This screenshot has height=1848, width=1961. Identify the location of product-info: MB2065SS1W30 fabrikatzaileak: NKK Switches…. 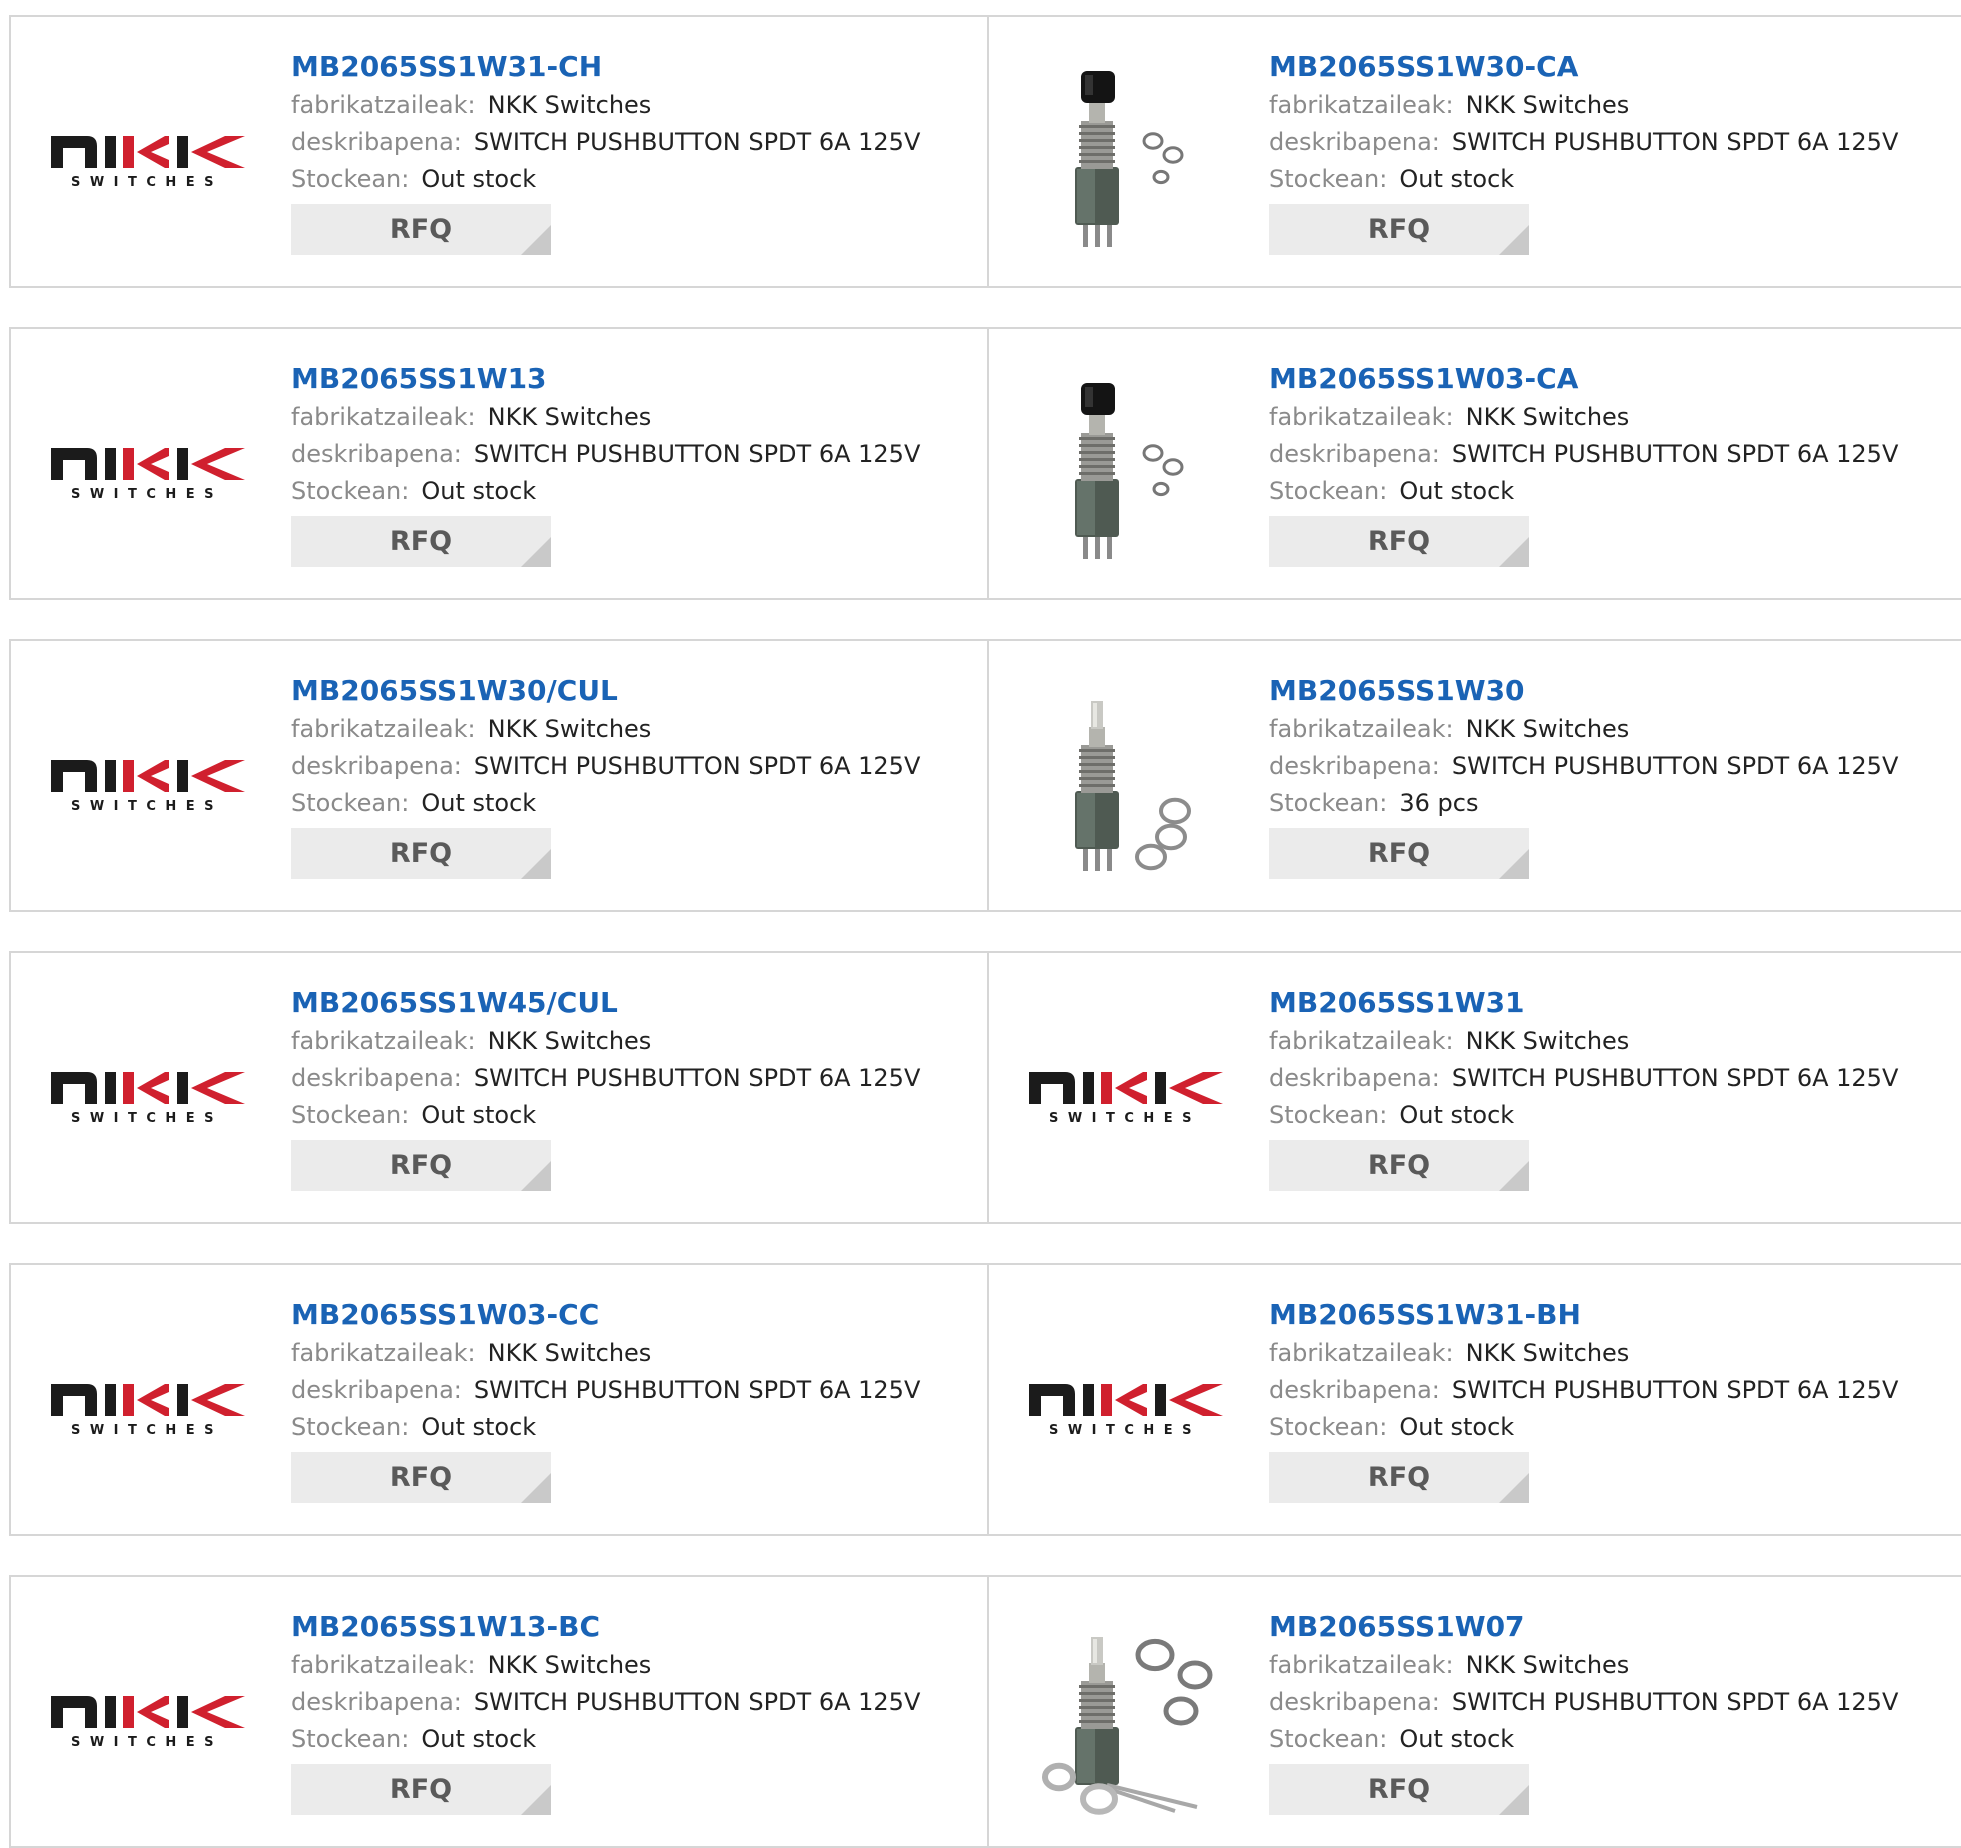
(1589, 775).